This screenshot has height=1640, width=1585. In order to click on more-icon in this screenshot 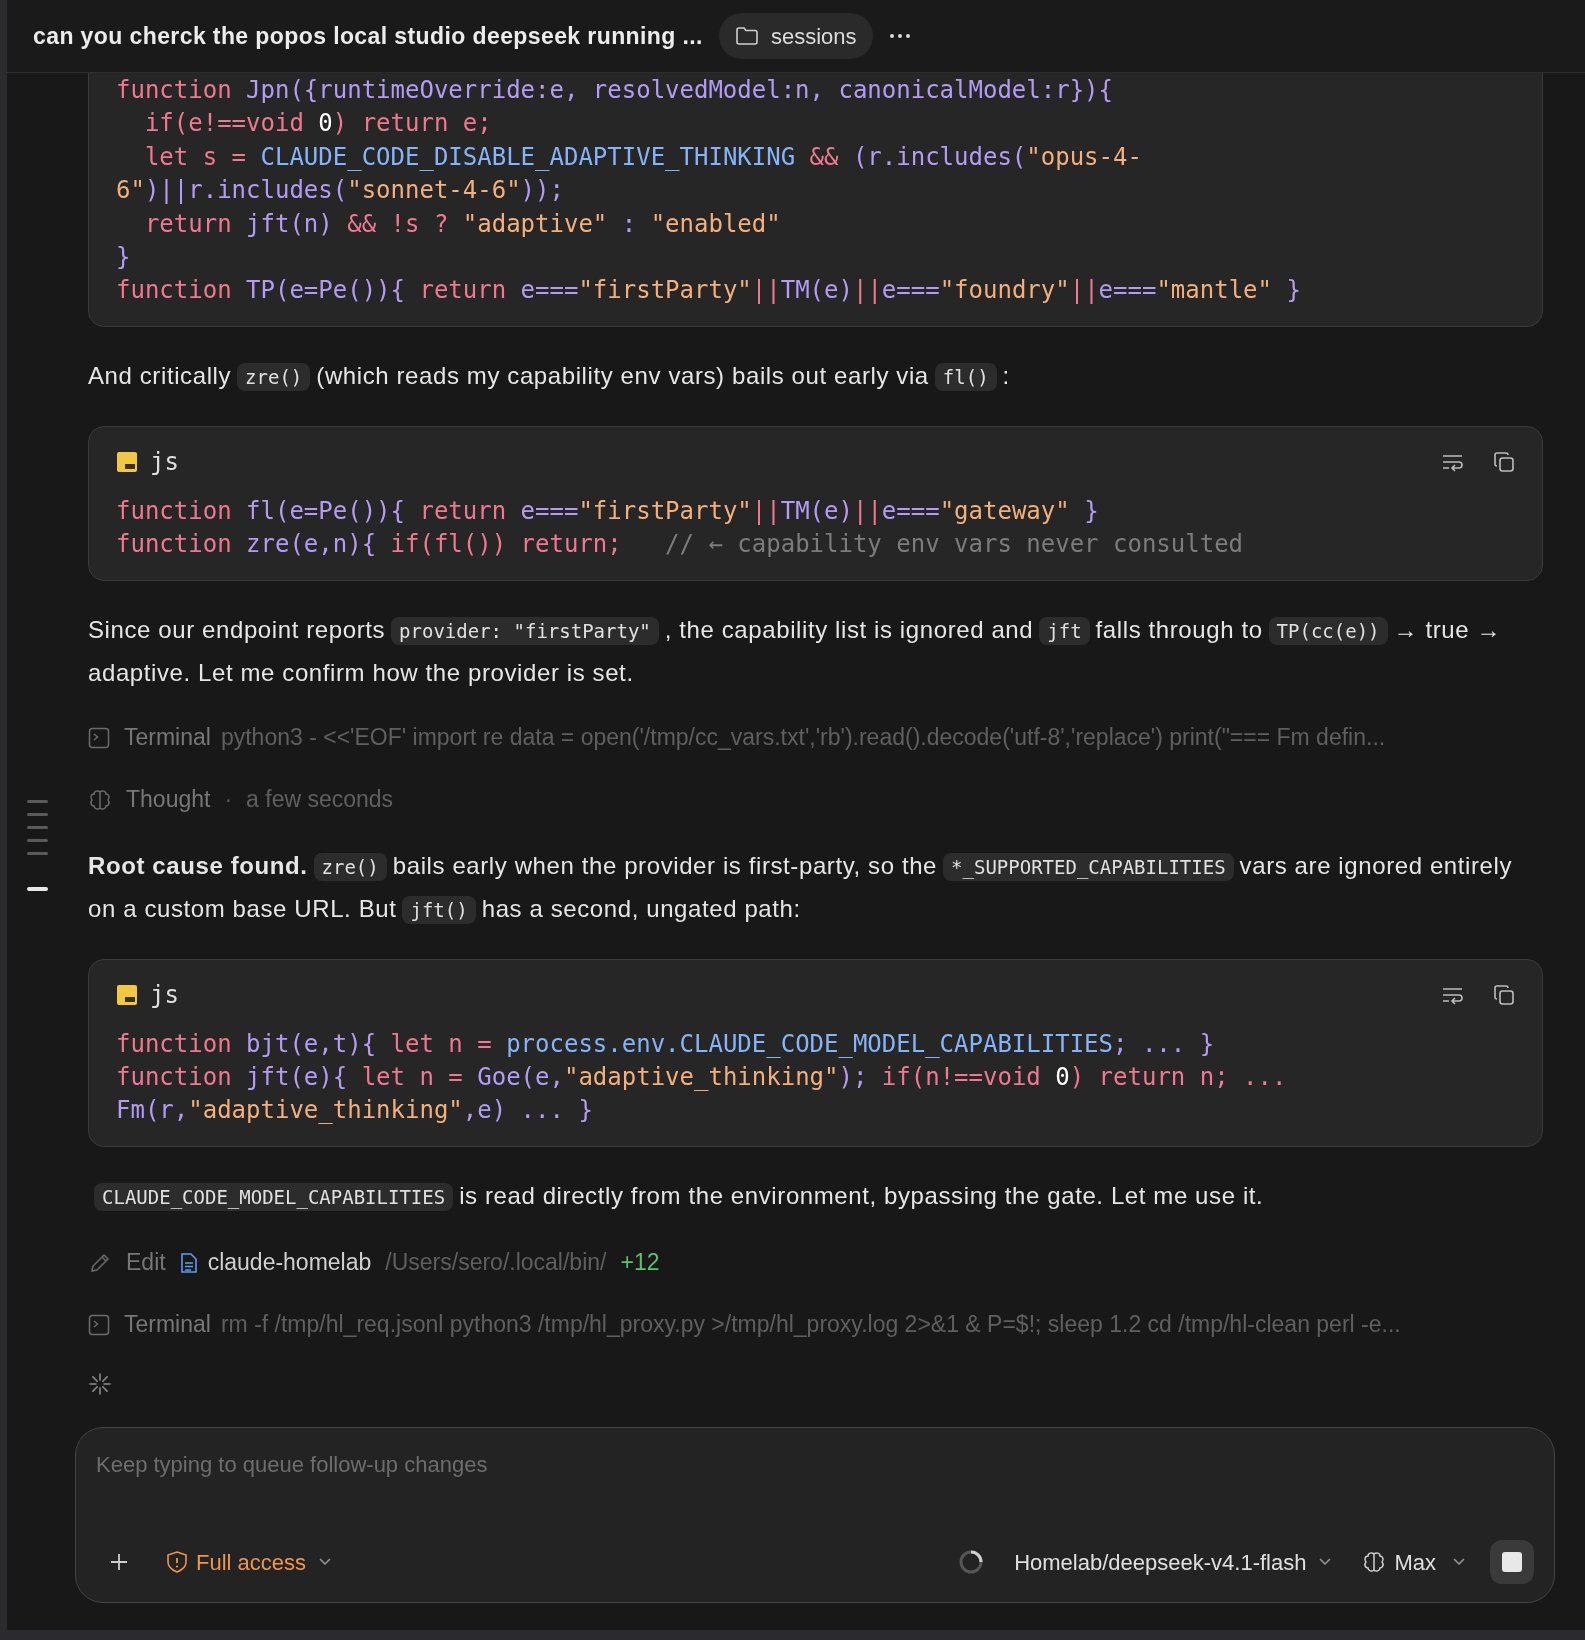, I will do `click(899, 36)`.